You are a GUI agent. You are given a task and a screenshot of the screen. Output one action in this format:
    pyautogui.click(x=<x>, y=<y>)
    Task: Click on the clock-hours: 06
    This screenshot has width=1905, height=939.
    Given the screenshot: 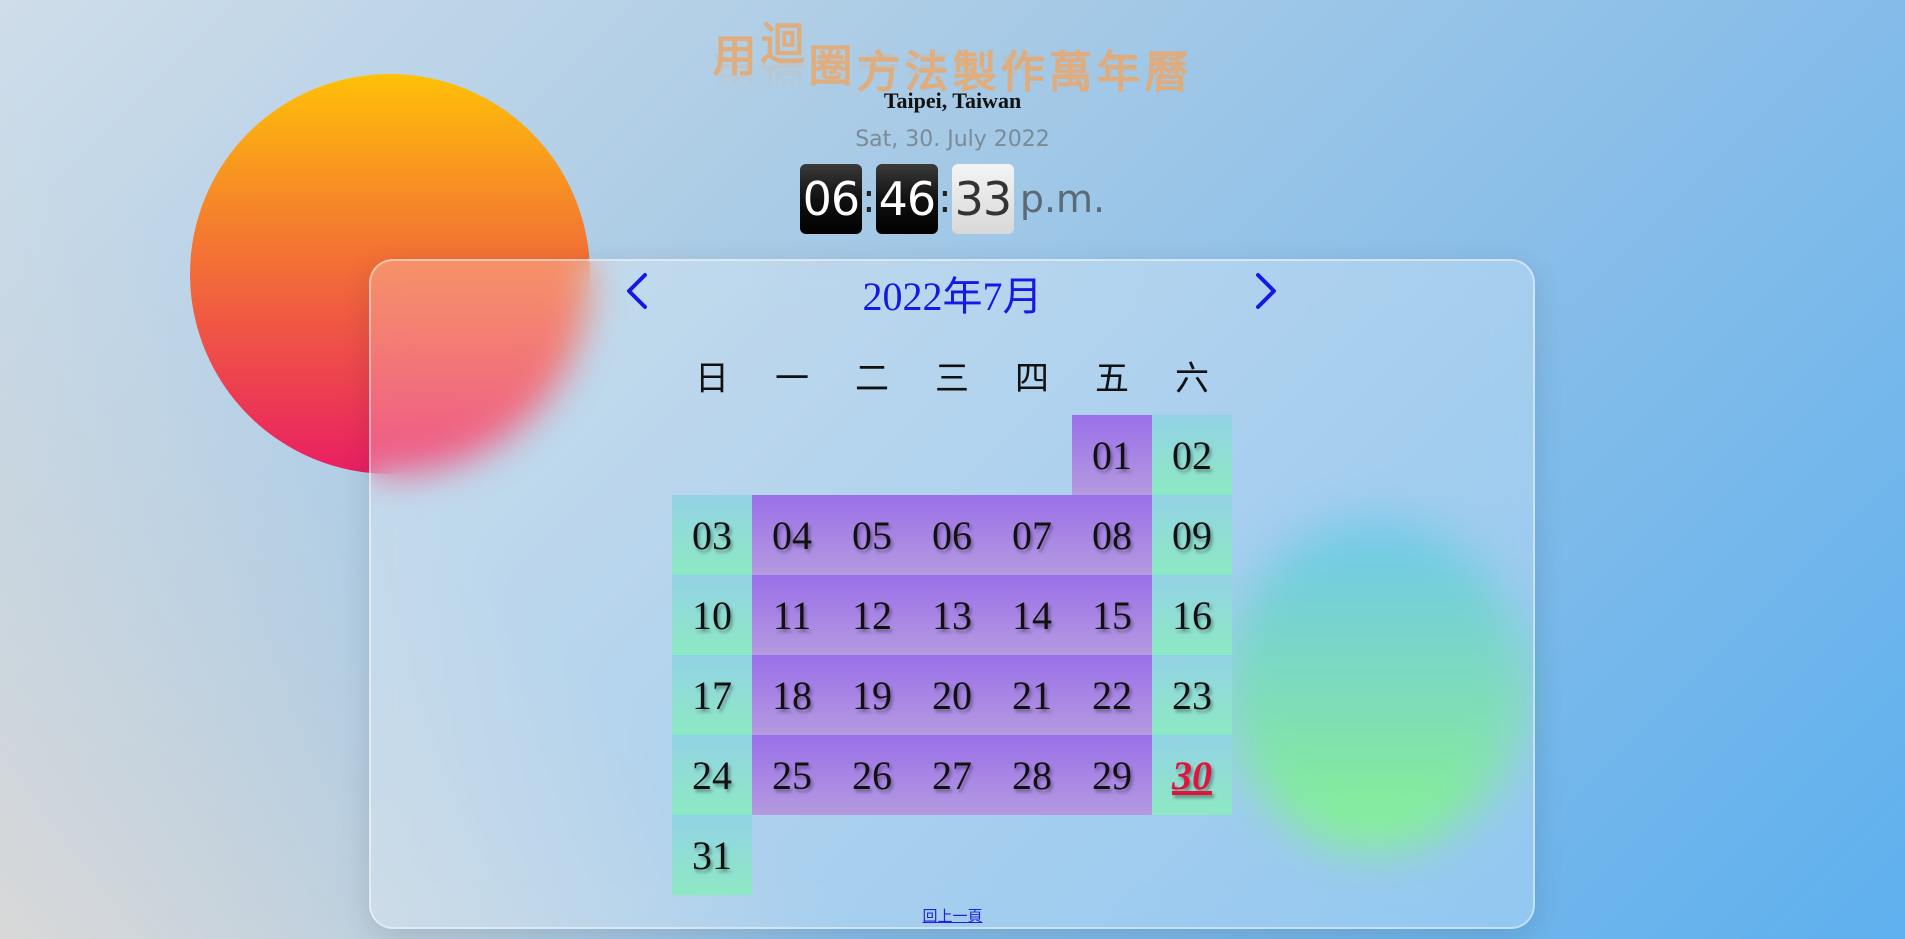 What is the action you would take?
    pyautogui.click(x=830, y=199)
    